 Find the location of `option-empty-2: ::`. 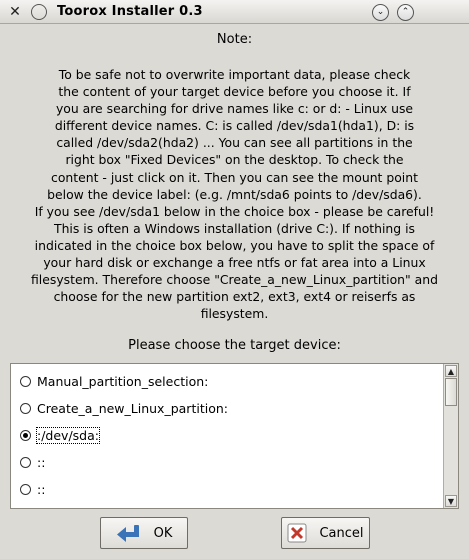

option-empty-2: :: is located at coordinates (32, 489).